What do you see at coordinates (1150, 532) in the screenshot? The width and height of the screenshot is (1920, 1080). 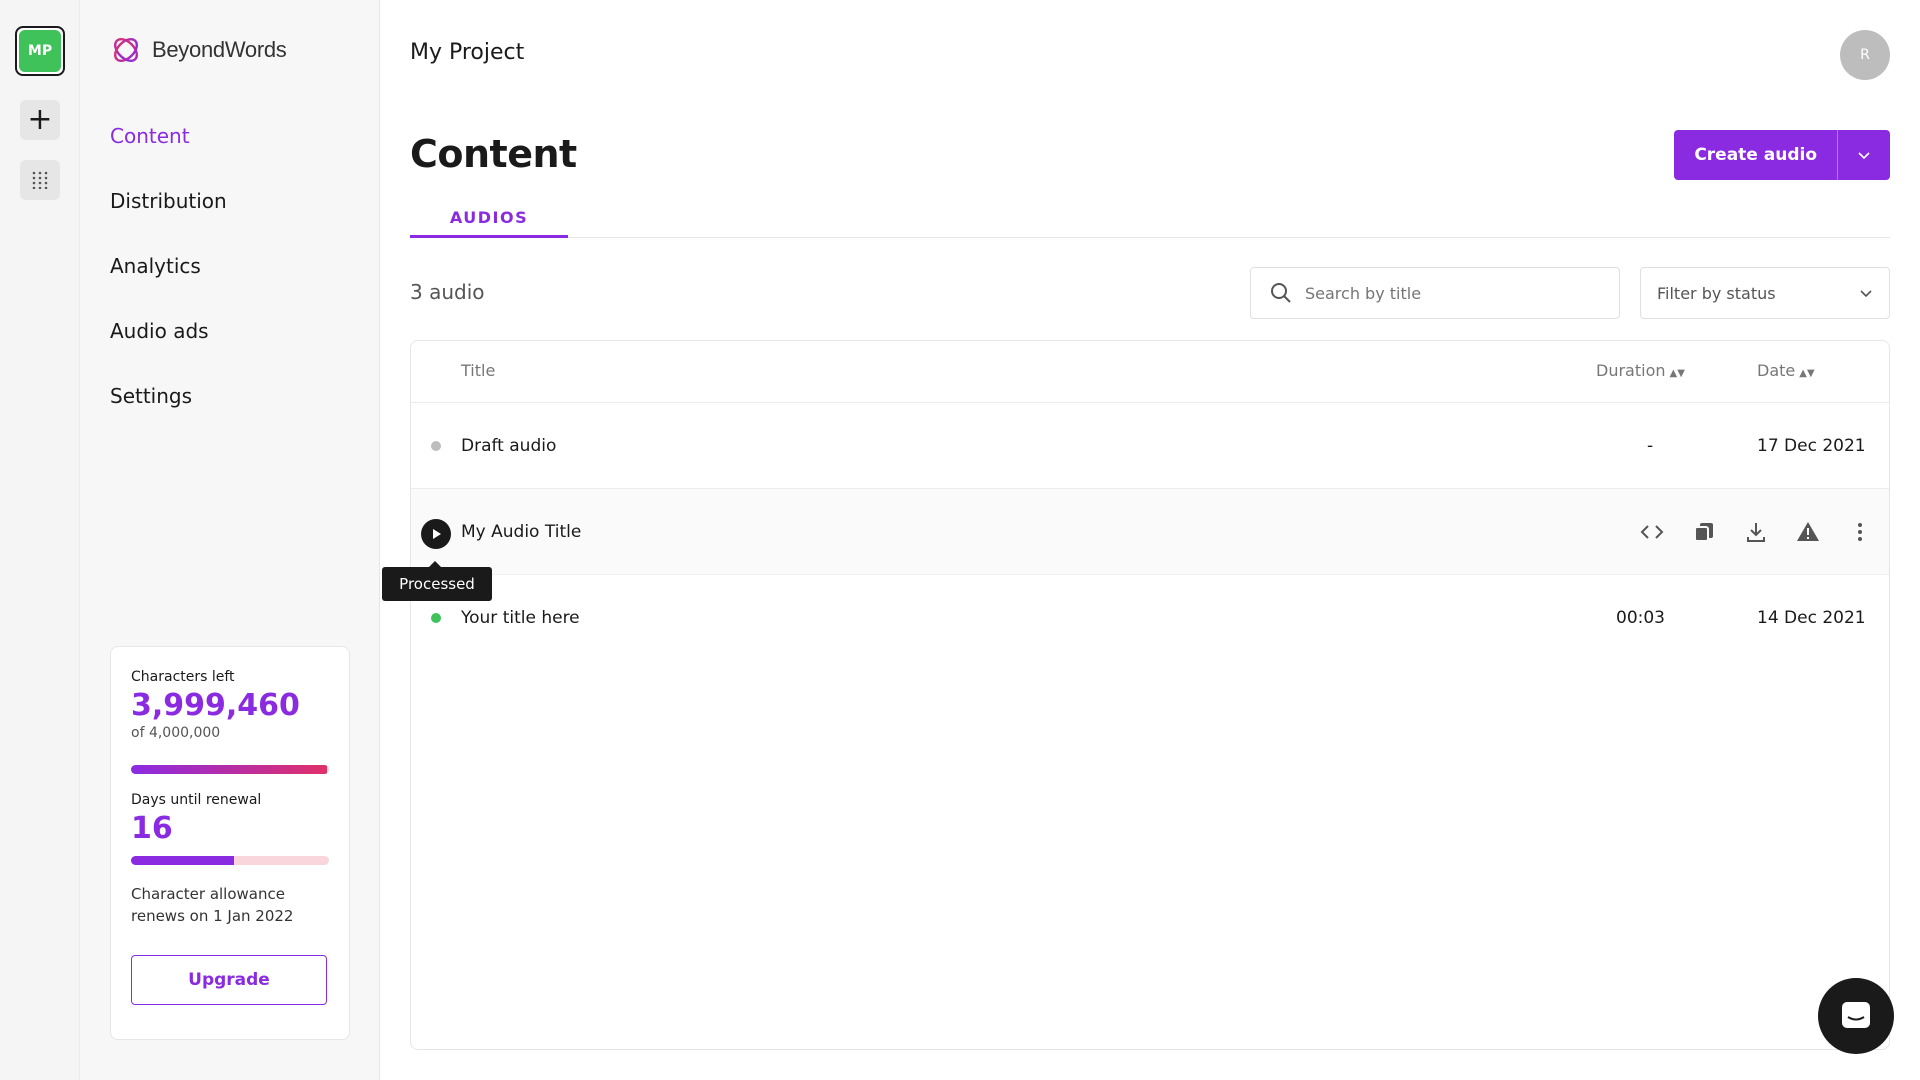 I see `table-row: My Audio Title` at bounding box center [1150, 532].